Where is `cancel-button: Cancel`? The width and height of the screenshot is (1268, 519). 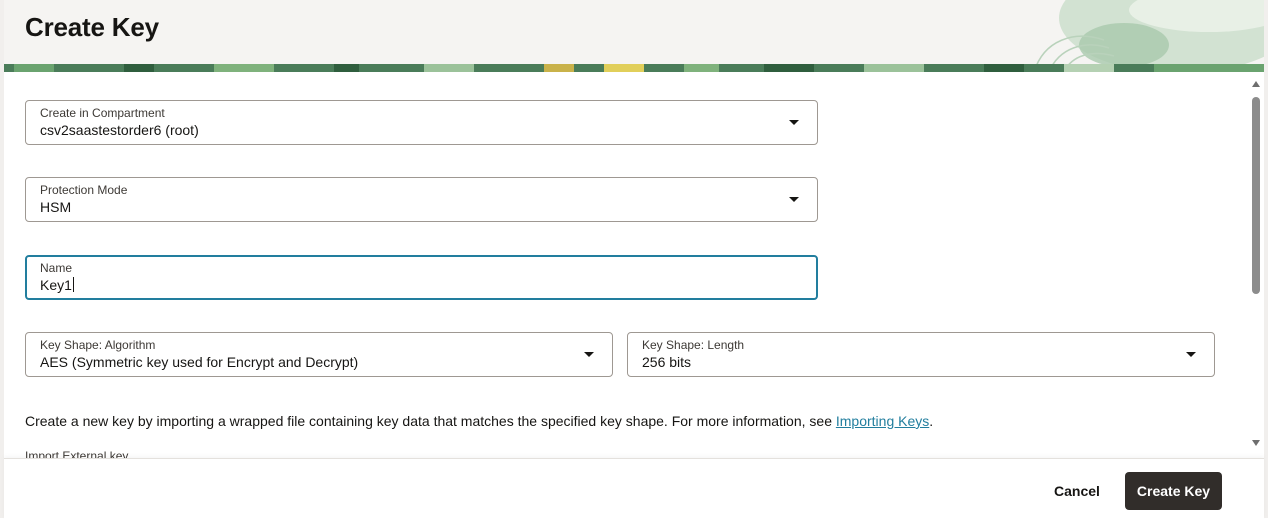
cancel-button: Cancel is located at coordinates (1077, 491).